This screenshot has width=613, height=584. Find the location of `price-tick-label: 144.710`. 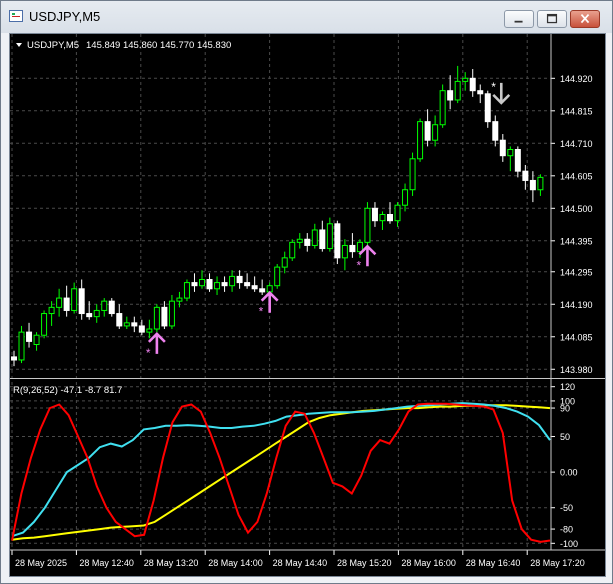

price-tick-label: 144.710 is located at coordinates (576, 144).